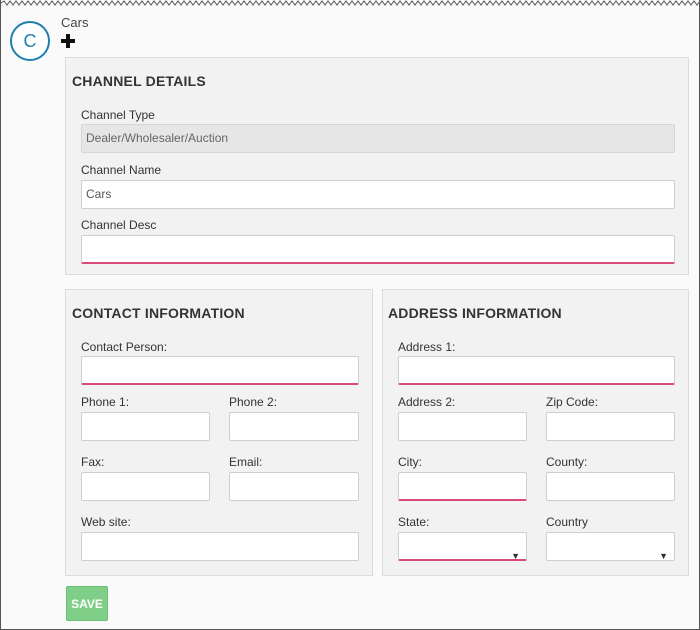 This screenshot has height=630, width=700. Describe the element at coordinates (121, 170) in the screenshot. I see `channel-name-label: Channel Name` at that location.